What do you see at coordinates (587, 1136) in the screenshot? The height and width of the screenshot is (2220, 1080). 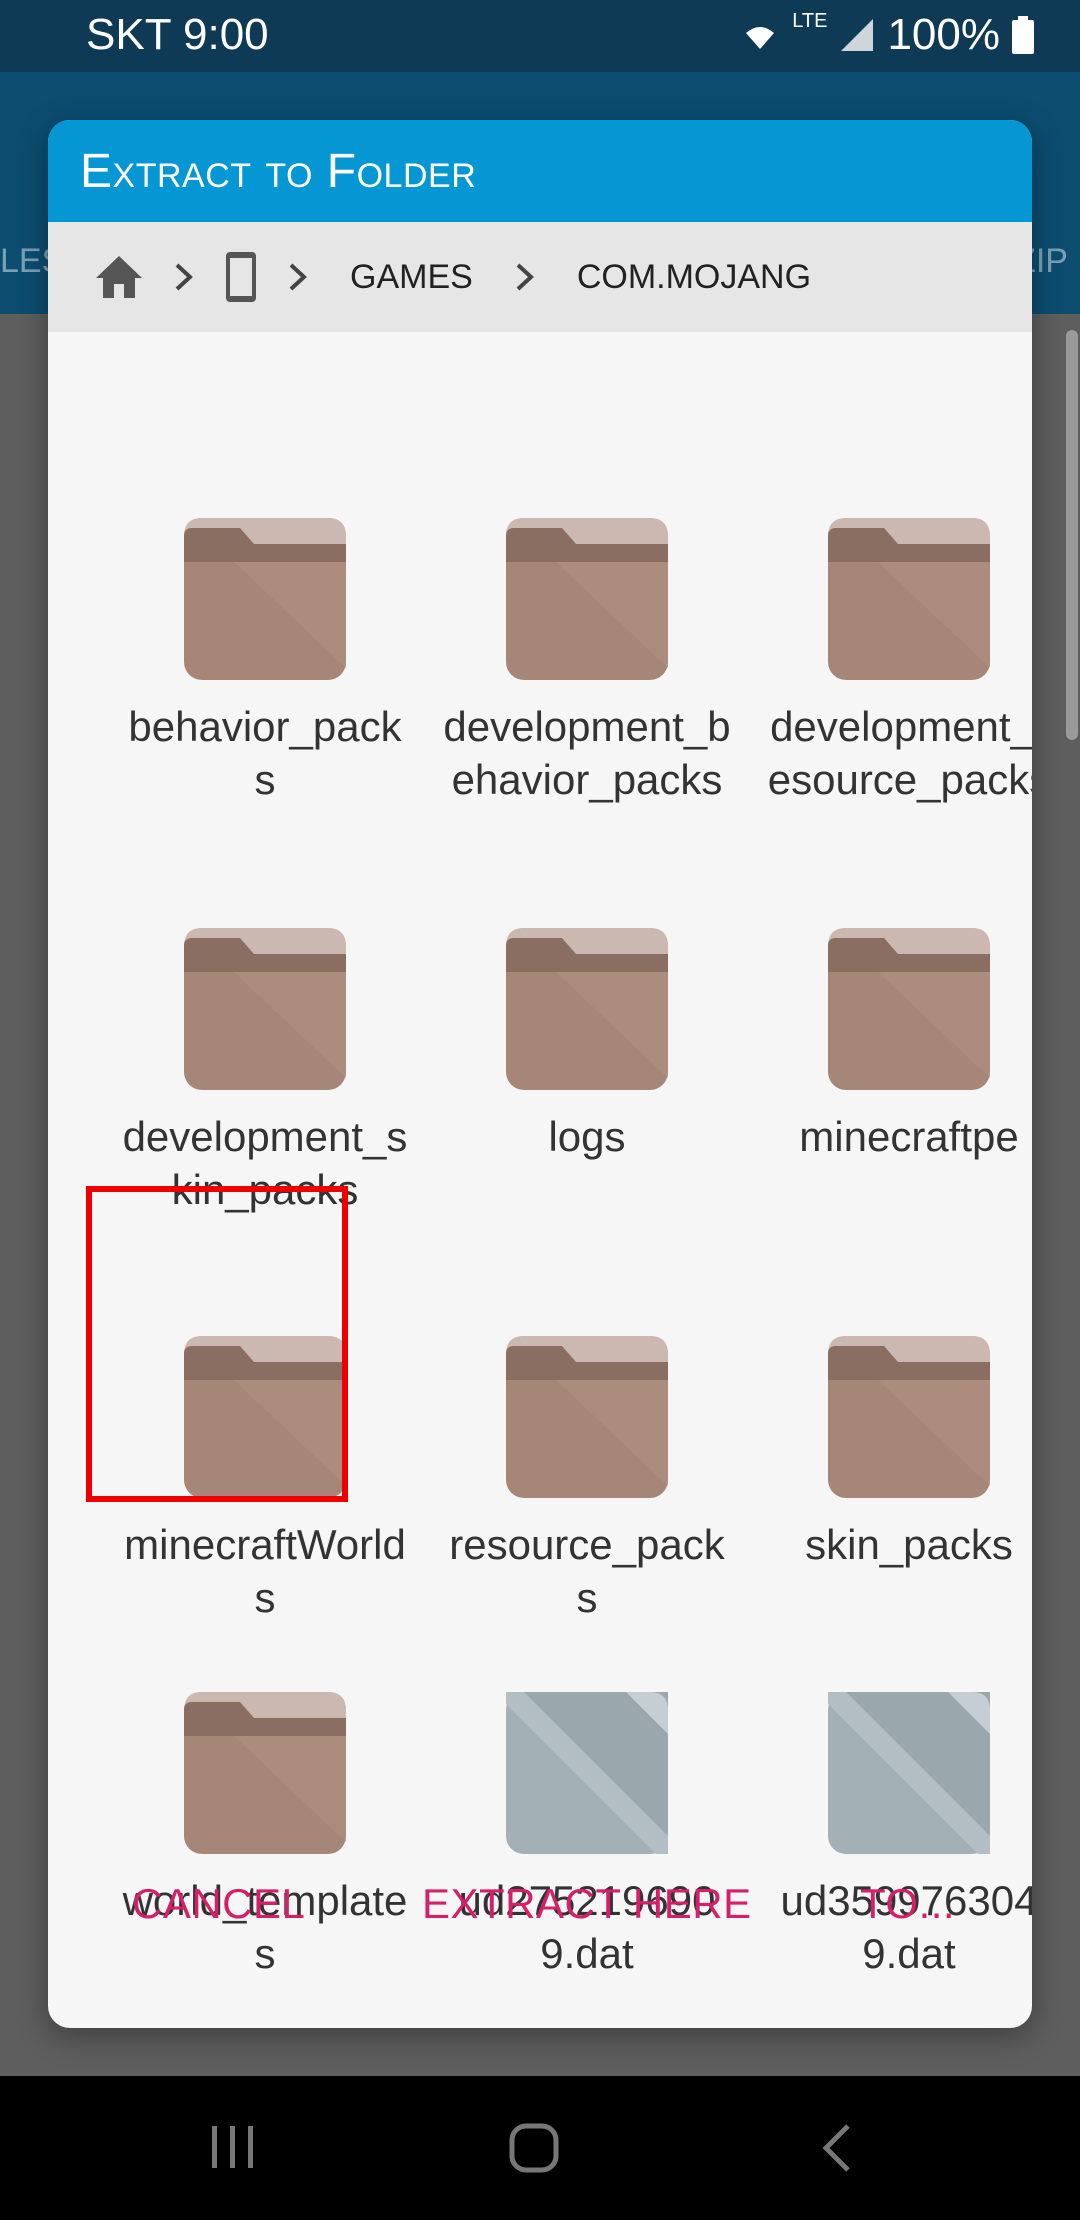 I see `item-label: logs` at bounding box center [587, 1136].